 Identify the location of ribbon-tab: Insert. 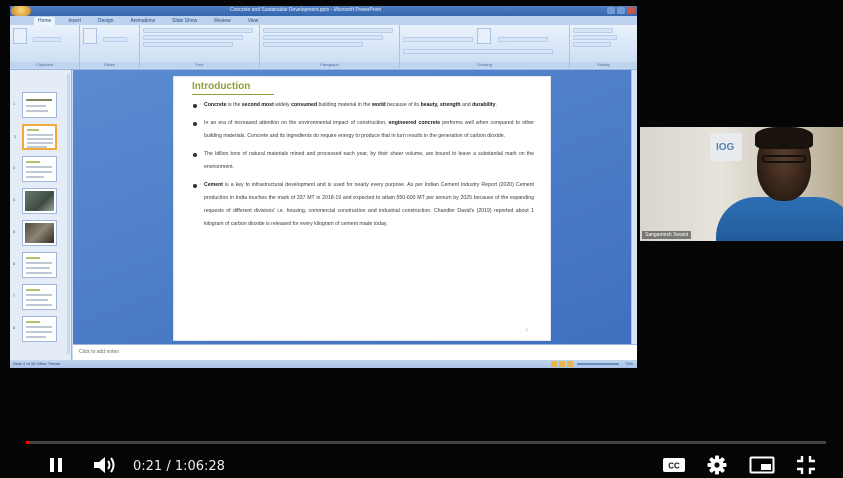
(74, 20).